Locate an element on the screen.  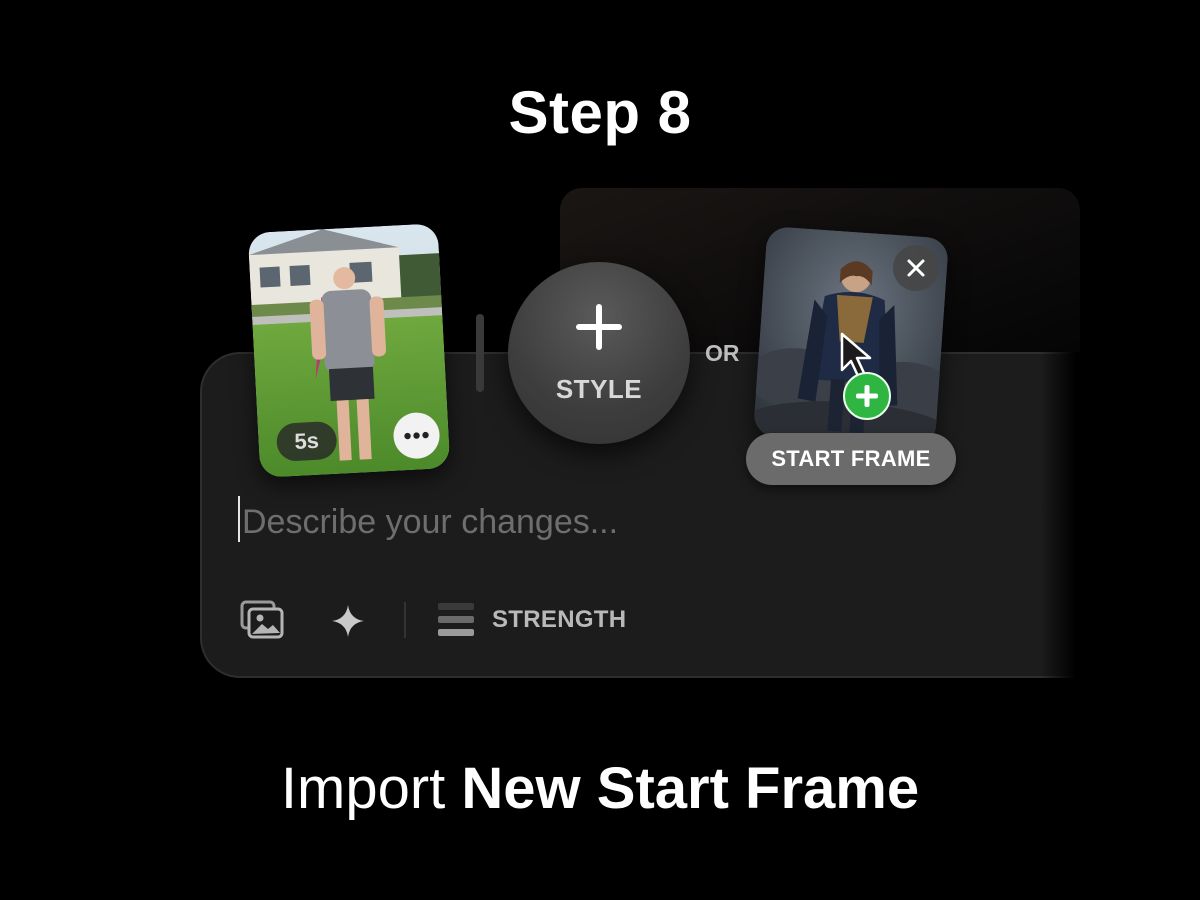
plus-icon is located at coordinates (599, 327).